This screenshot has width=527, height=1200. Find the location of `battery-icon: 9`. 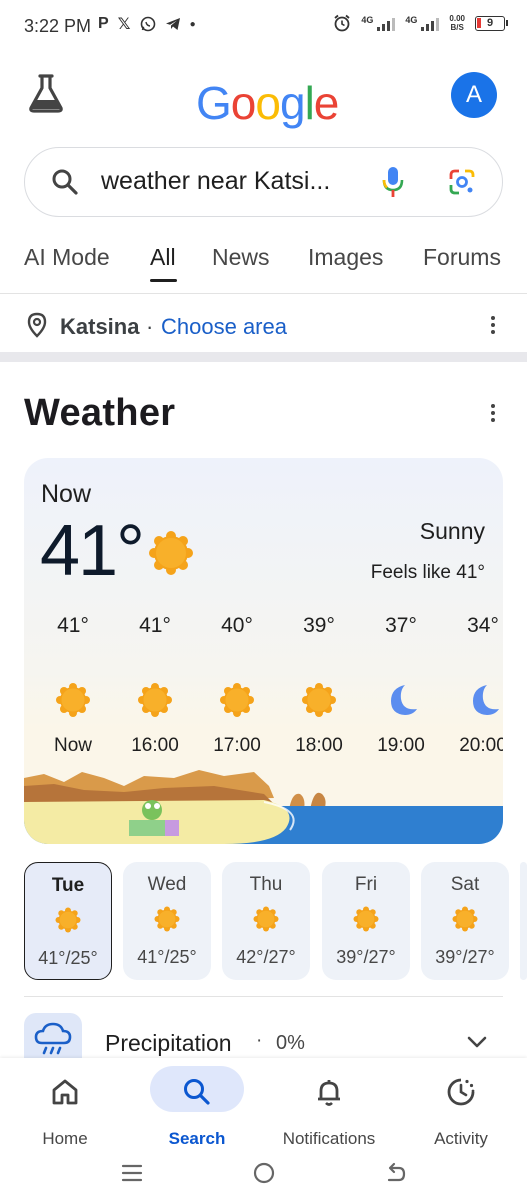

battery-icon: 9 is located at coordinates (491, 23).